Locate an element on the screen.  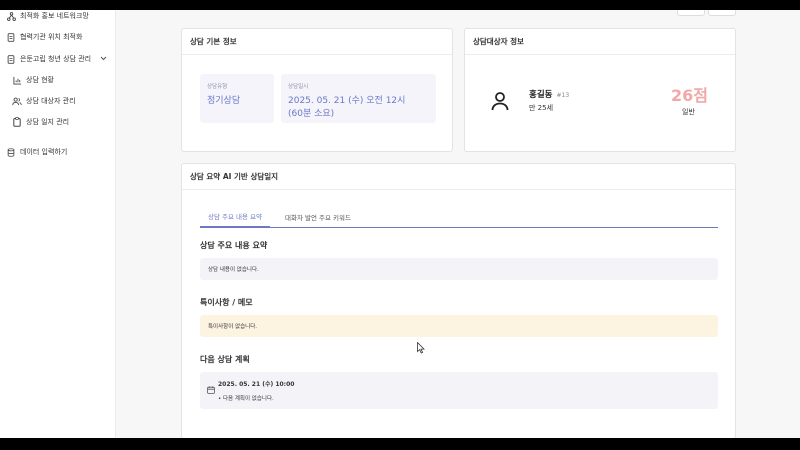
sidebar-item-label: 상담 일지 관리 is located at coordinates (48, 122).